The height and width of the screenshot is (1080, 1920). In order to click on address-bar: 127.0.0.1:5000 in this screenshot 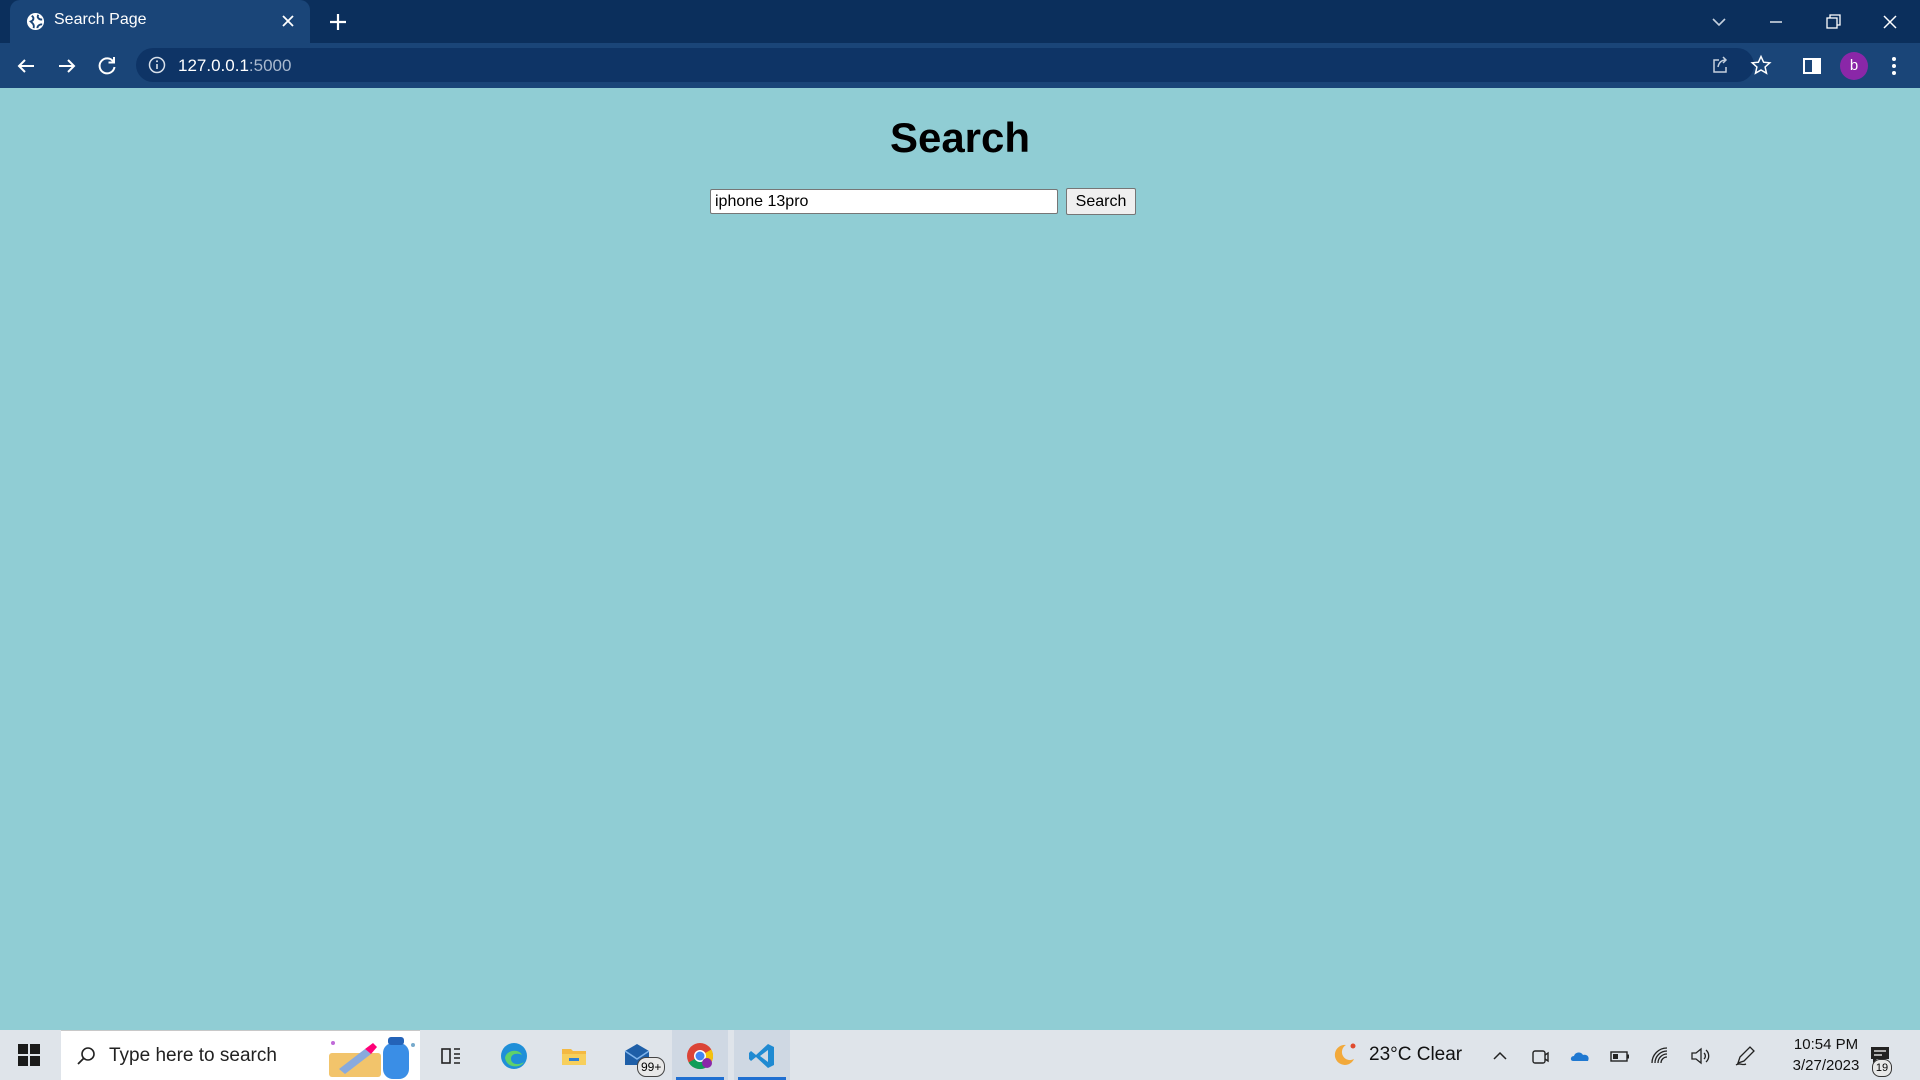, I will do `click(954, 65)`.